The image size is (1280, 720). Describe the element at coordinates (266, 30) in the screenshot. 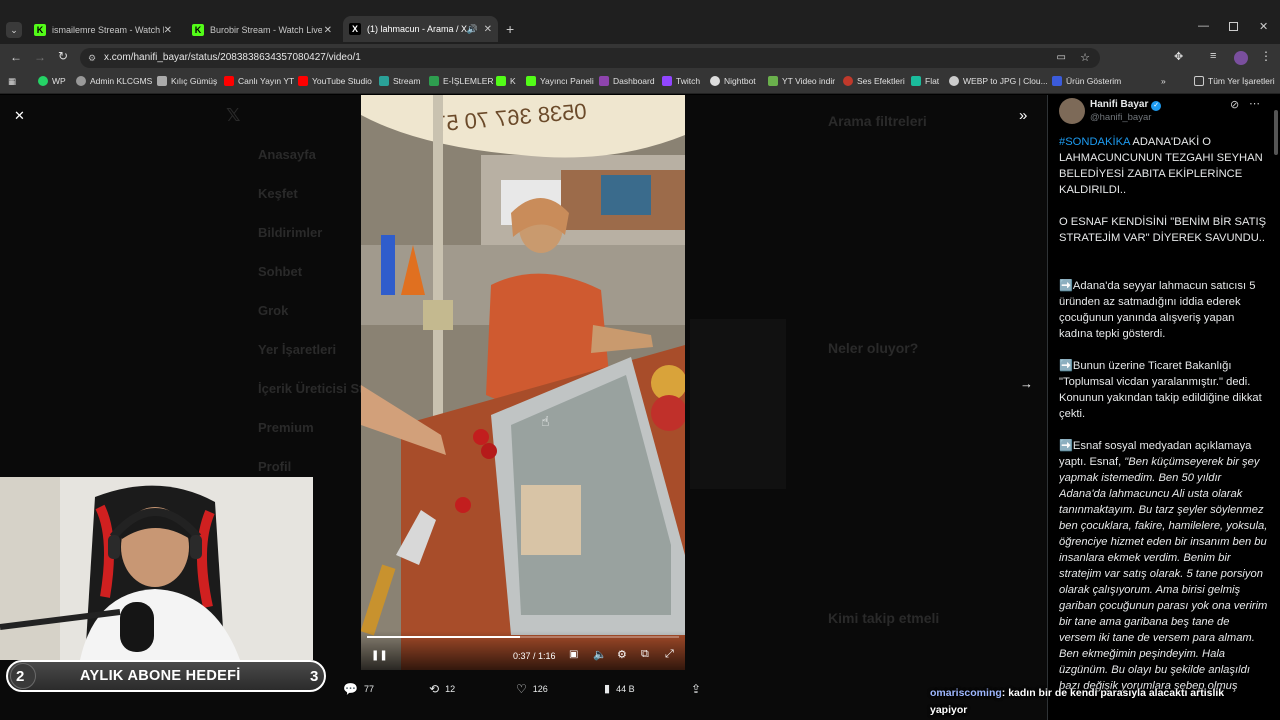

I see `tab-title: Burobir Stream - Watch Live on` at that location.